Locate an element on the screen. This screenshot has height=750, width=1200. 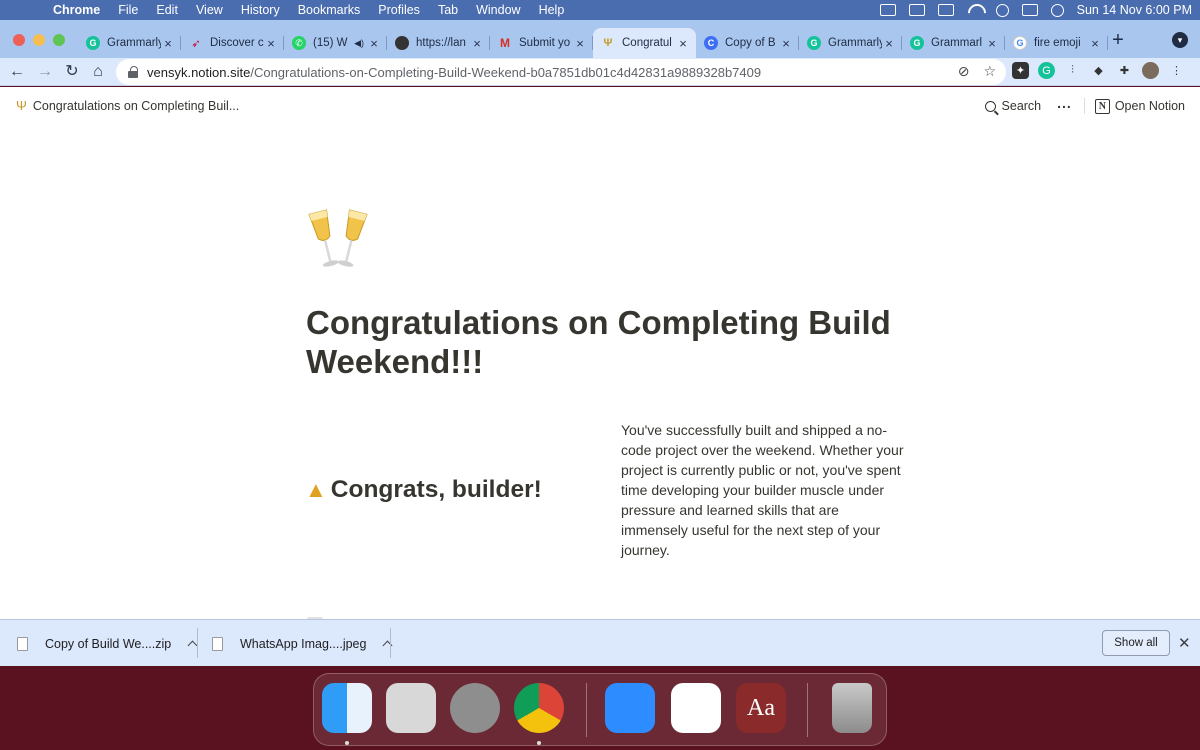
tab-congratulations-active: Ψ Congratul × is located at coordinates (644, 43).